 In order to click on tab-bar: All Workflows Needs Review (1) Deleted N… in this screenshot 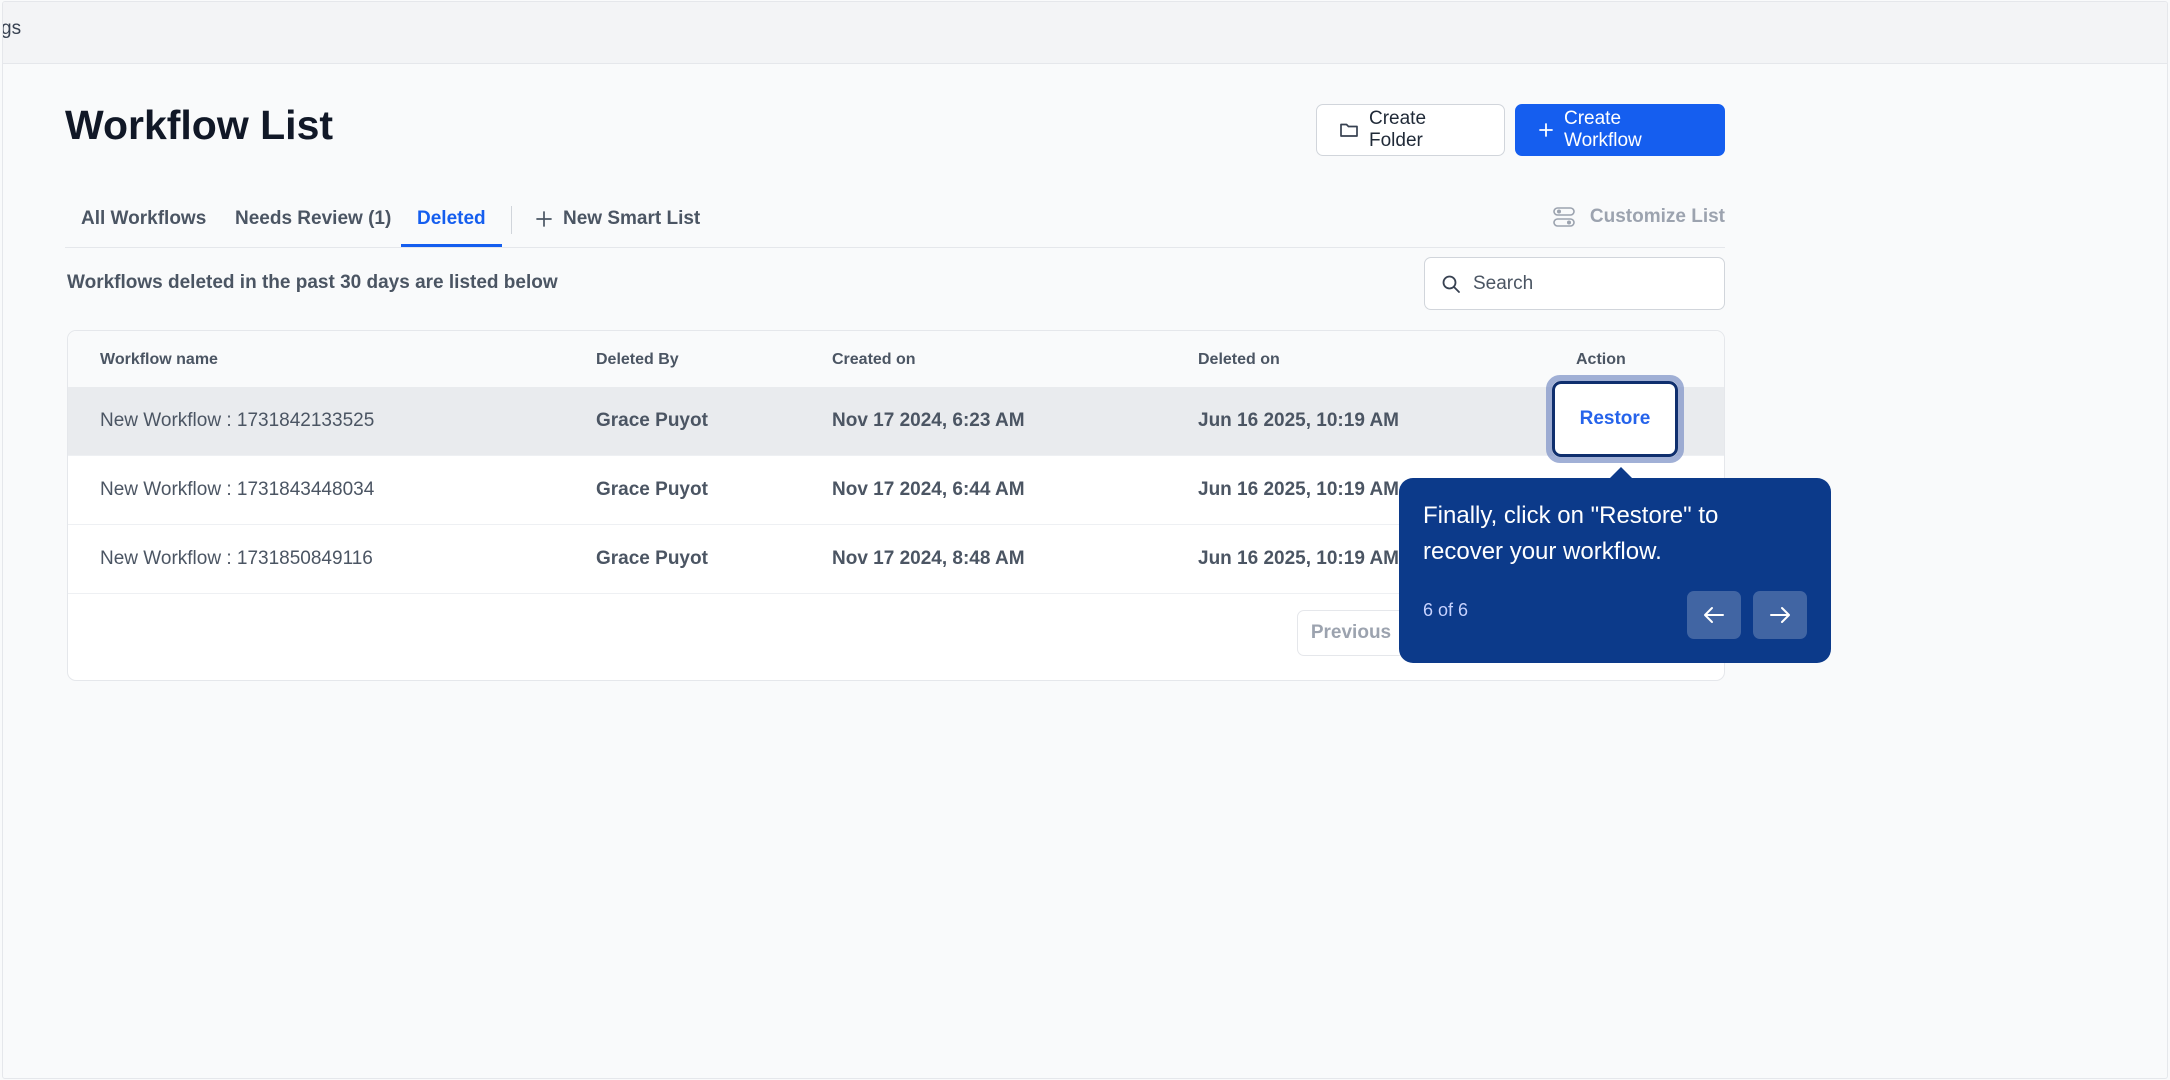, I will do `click(895, 223)`.